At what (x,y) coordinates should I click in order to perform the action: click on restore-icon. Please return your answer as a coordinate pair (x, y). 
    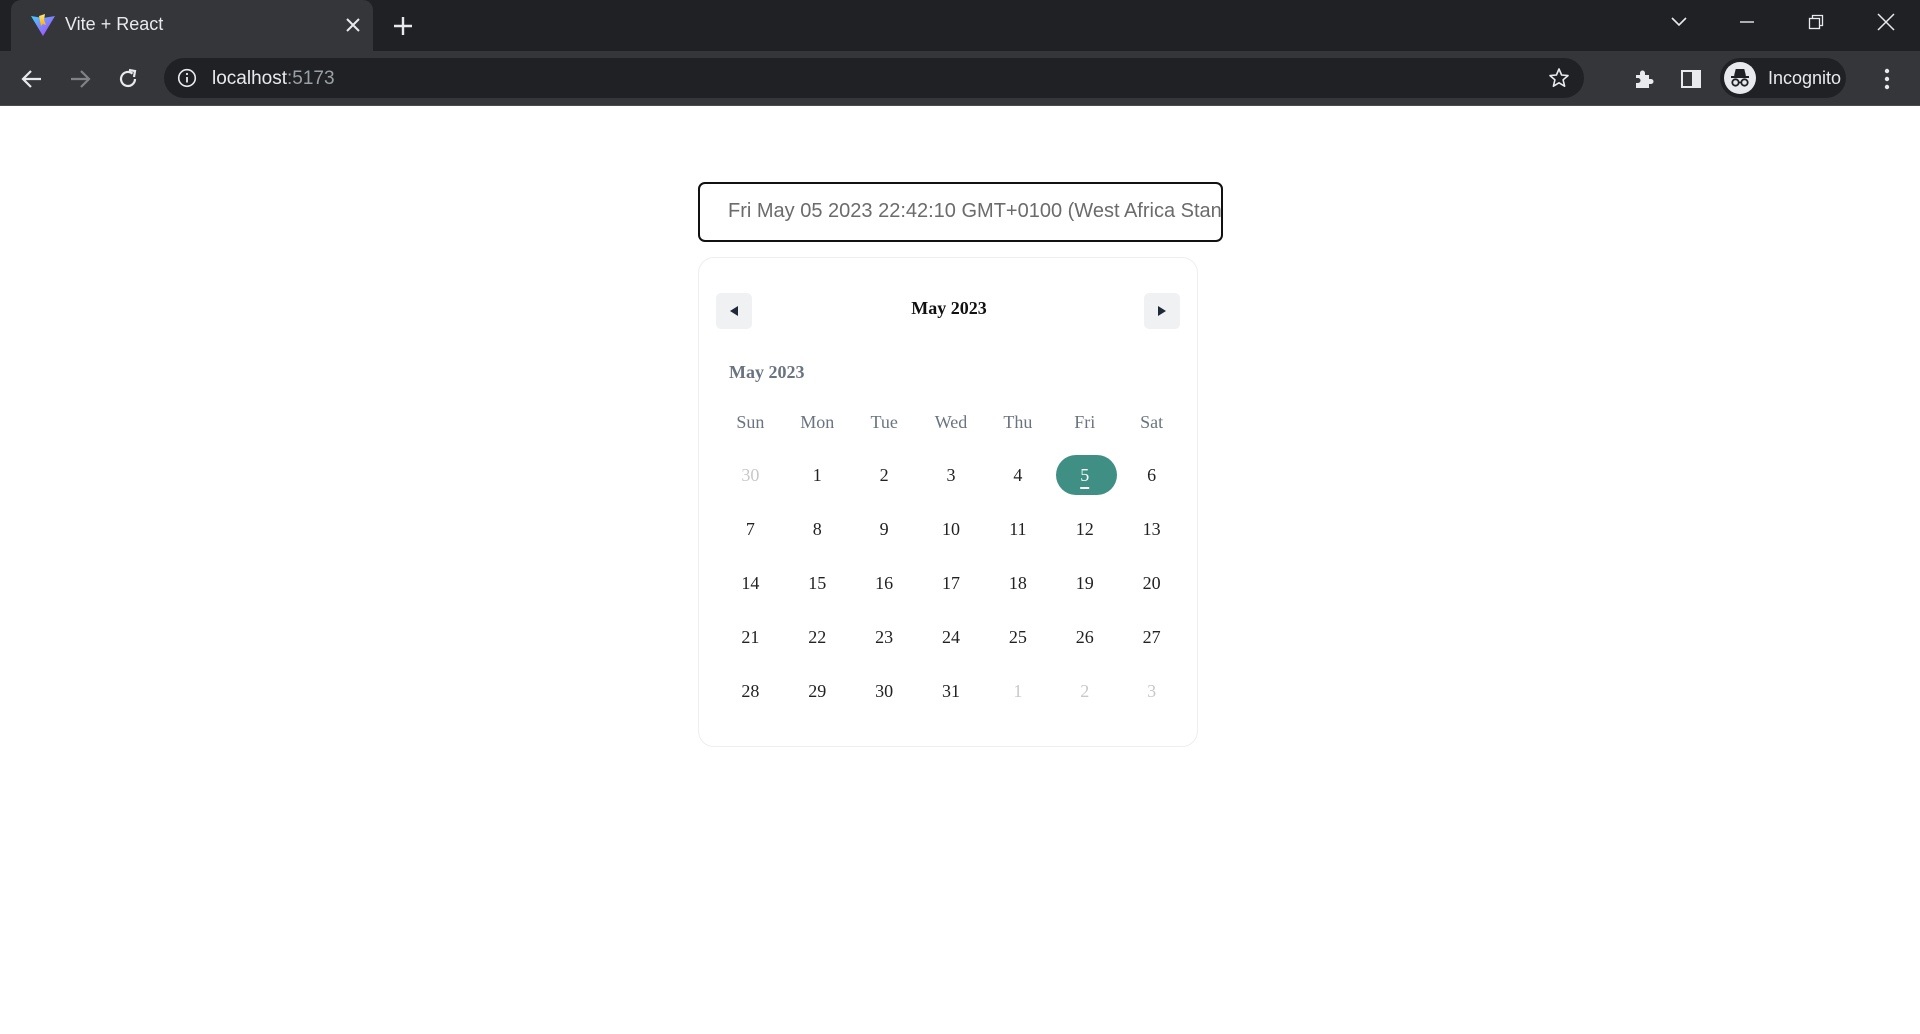
    Looking at the image, I should click on (1816, 22).